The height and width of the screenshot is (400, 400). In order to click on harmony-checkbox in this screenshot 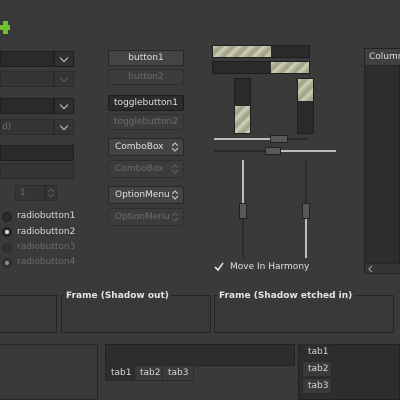, I will do `click(219, 267)`.